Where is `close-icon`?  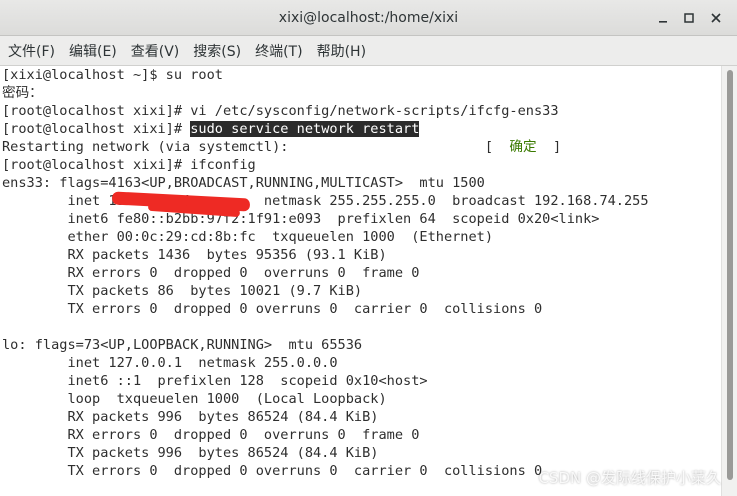 close-icon is located at coordinates (716, 18).